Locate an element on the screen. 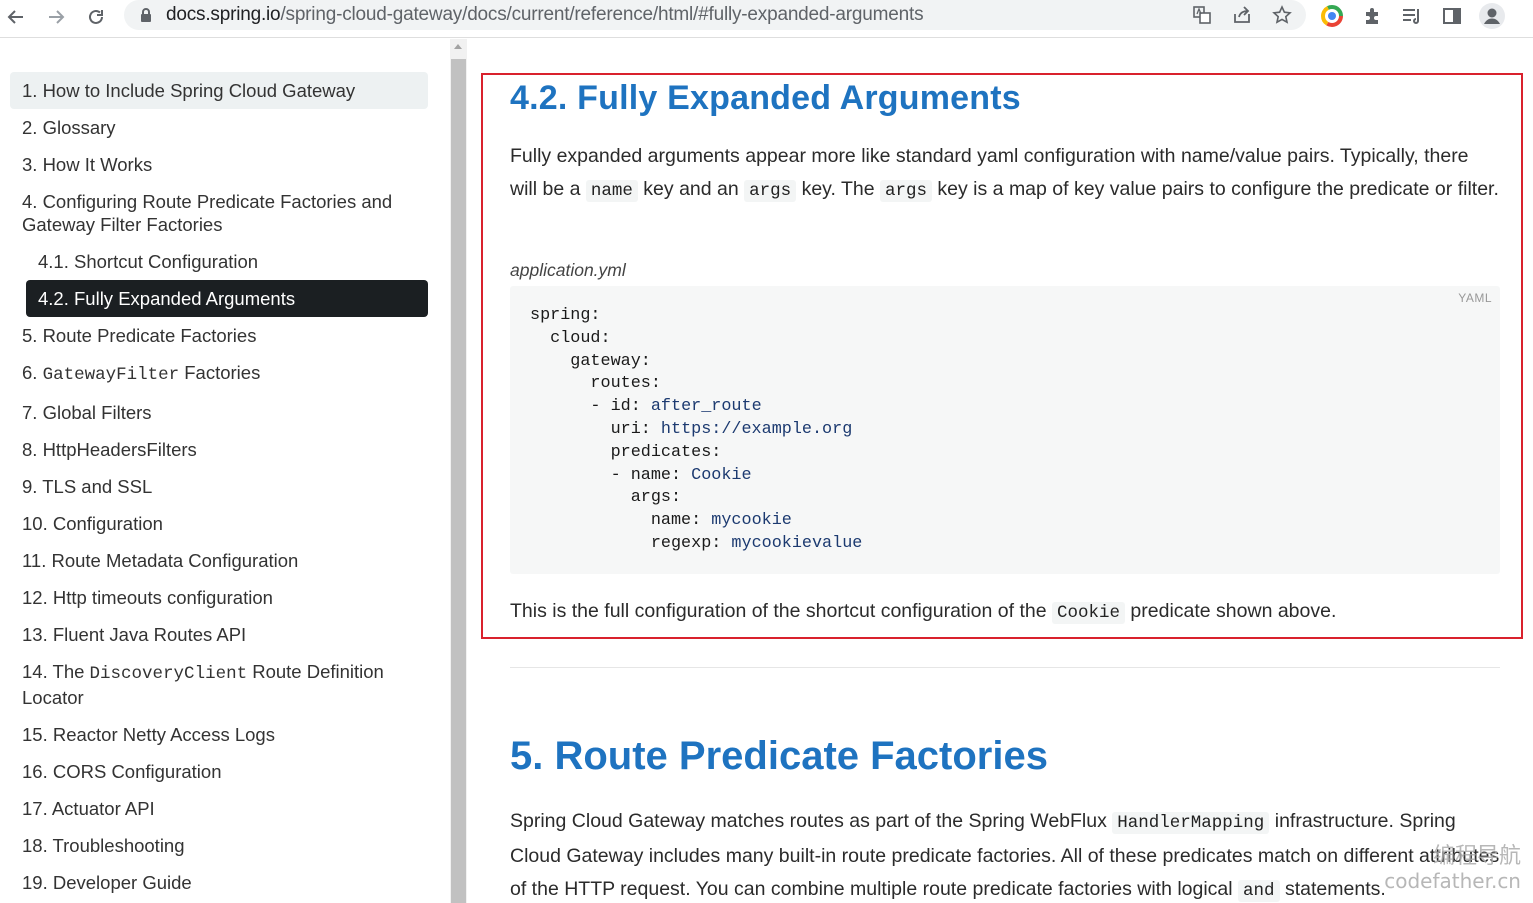 Image resolution: width=1533 pixels, height=903 pixels. forward-button is located at coordinates (56, 17).